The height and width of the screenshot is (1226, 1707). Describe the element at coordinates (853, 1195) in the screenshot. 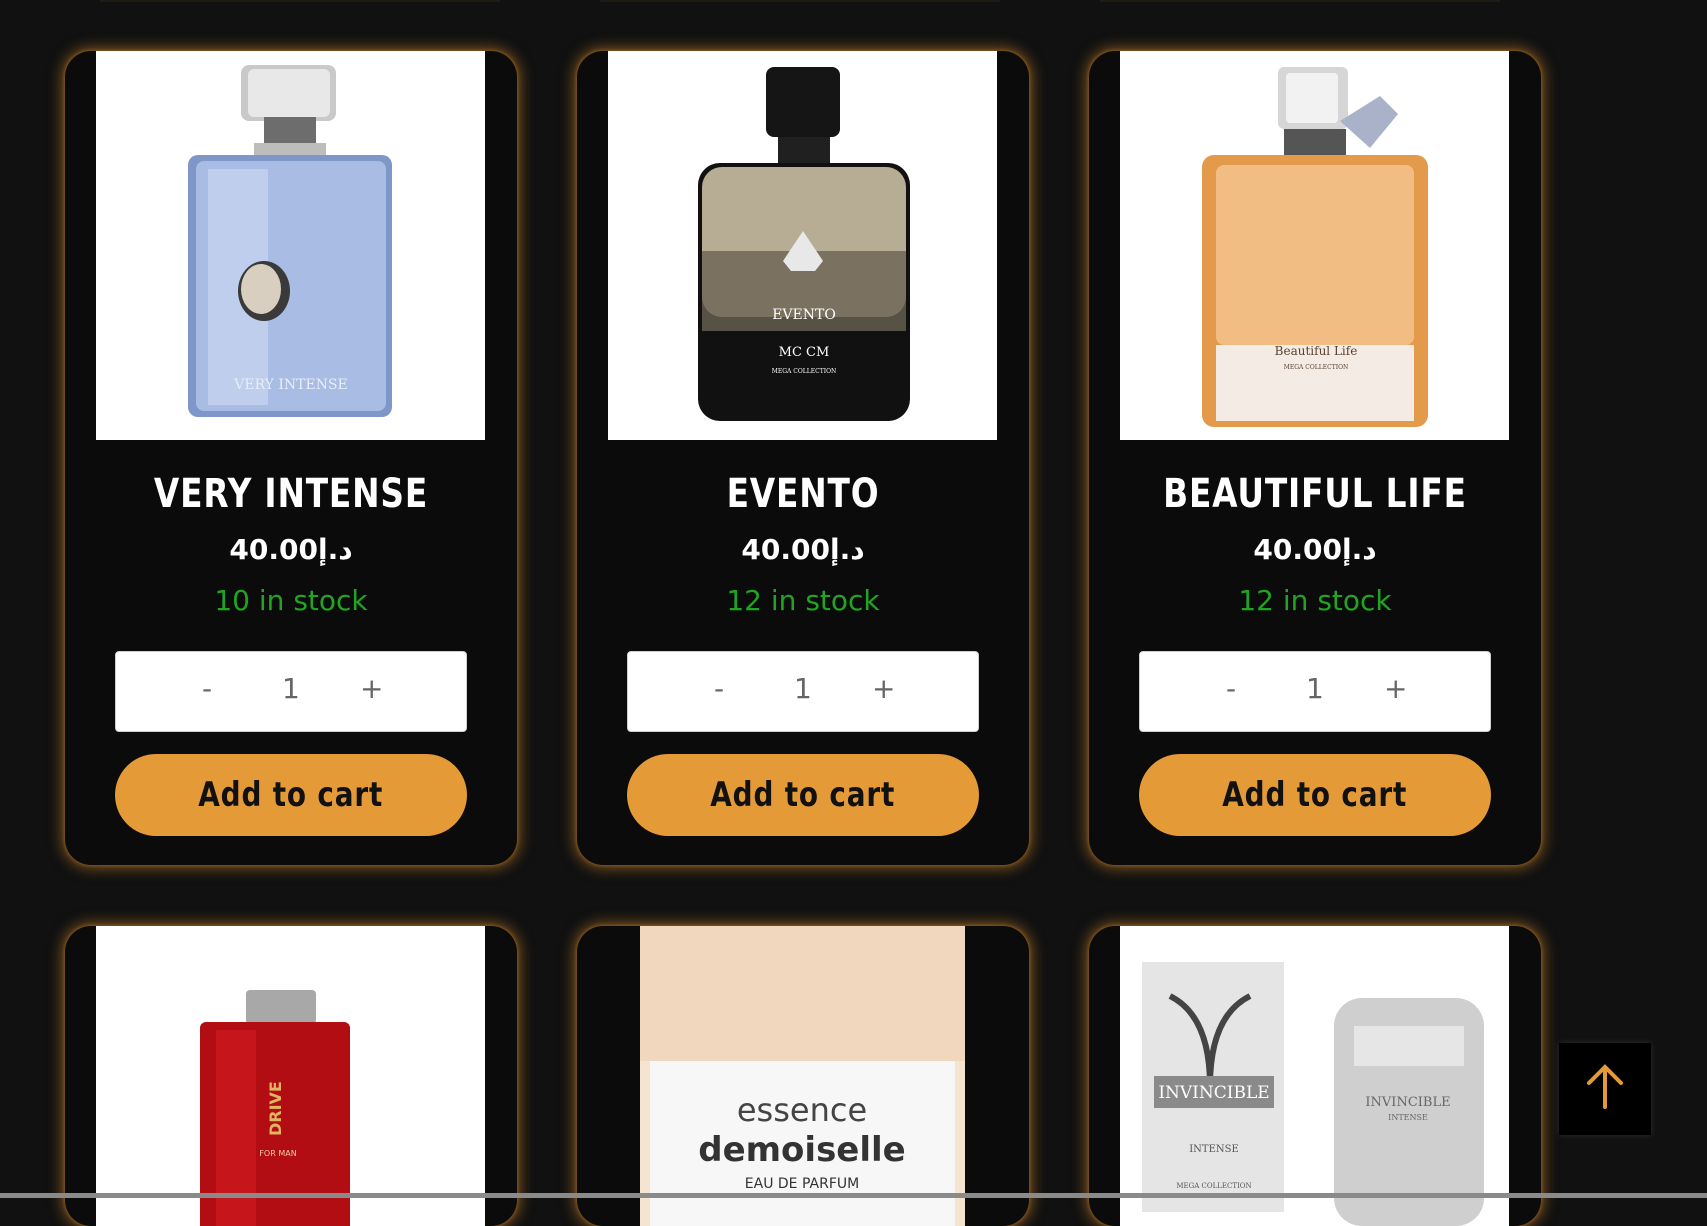

I see `horizontal-scrollbar` at that location.